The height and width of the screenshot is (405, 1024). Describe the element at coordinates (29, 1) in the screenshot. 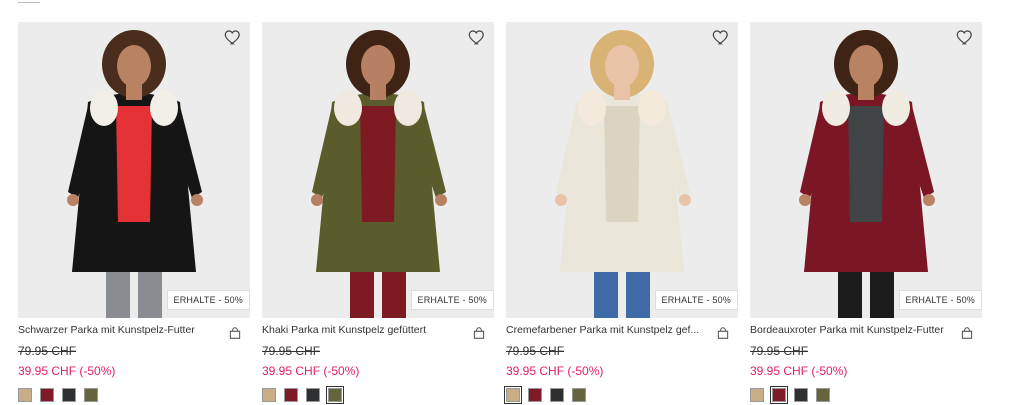

I see `top-divider-fragment` at that location.